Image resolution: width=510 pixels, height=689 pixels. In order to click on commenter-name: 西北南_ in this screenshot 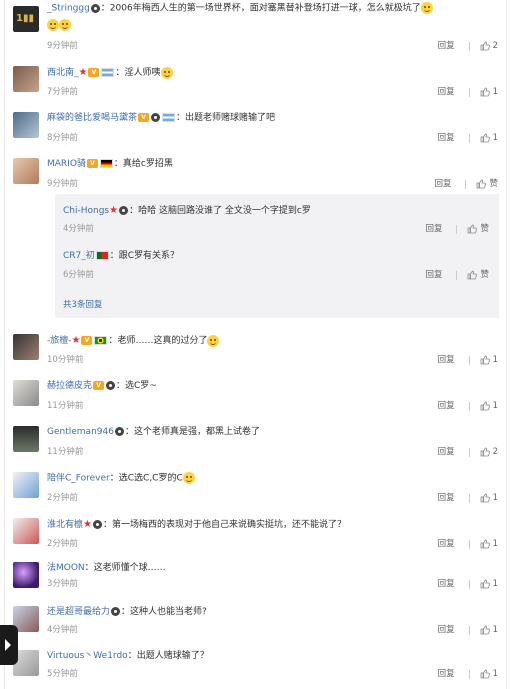, I will do `click(63, 73)`.